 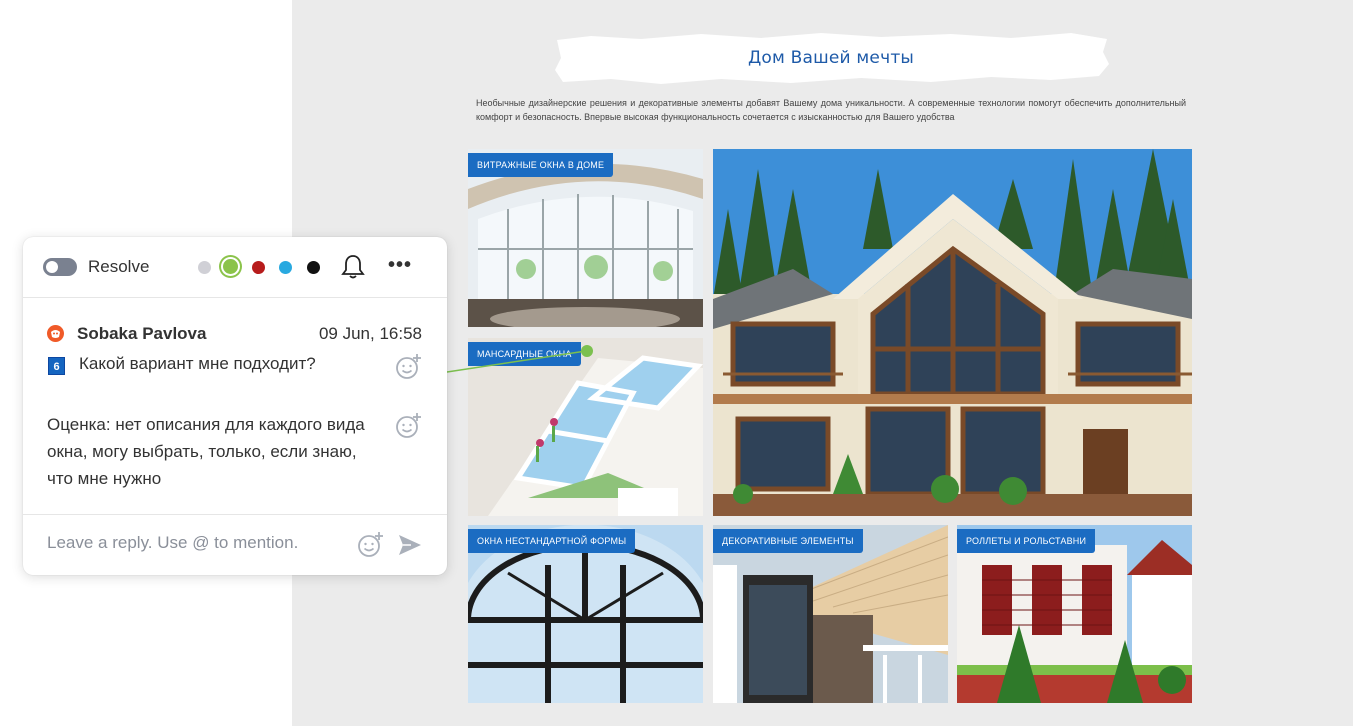 I want to click on send-icon, so click(x=410, y=545).